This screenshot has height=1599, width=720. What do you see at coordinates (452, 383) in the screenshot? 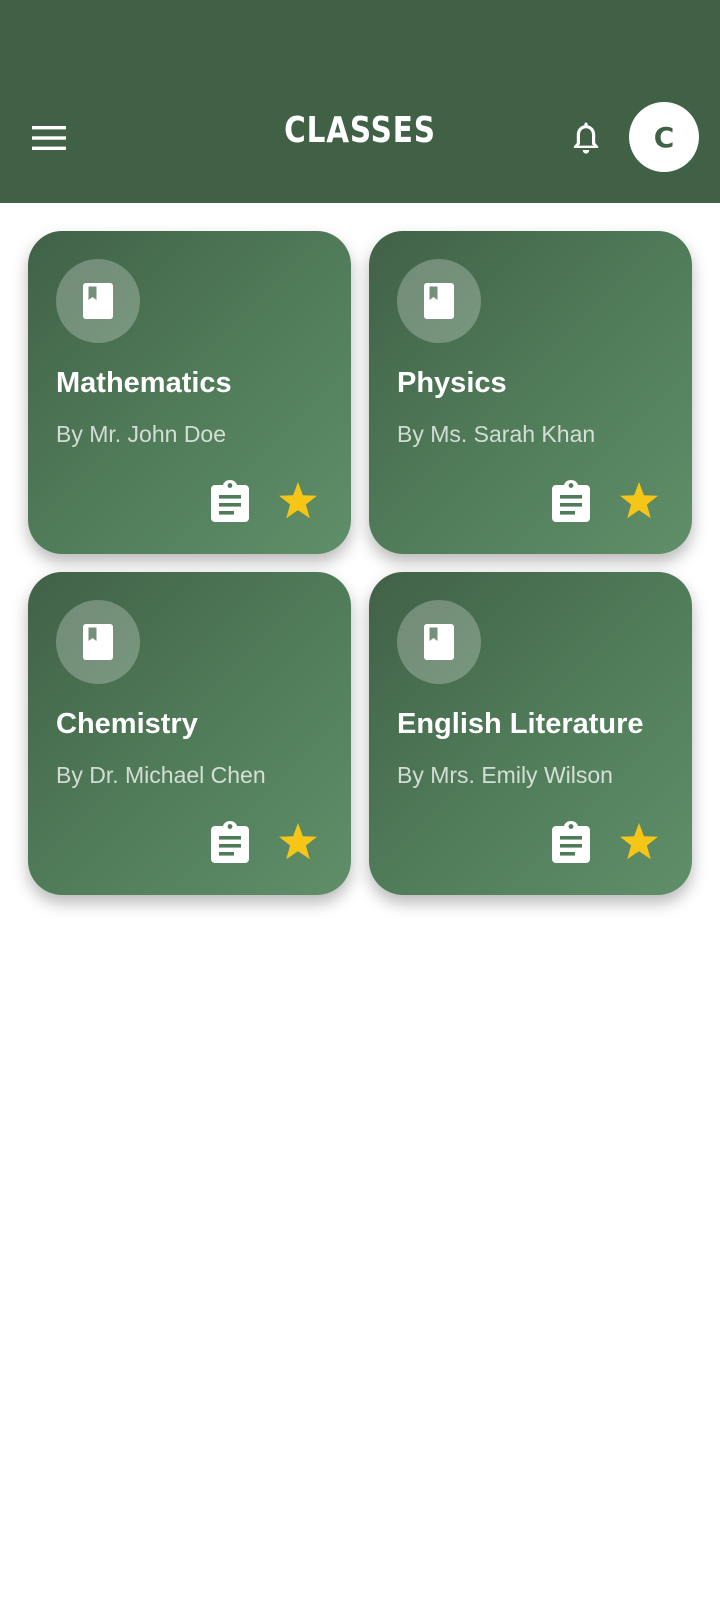
I see `class-title: Physics` at bounding box center [452, 383].